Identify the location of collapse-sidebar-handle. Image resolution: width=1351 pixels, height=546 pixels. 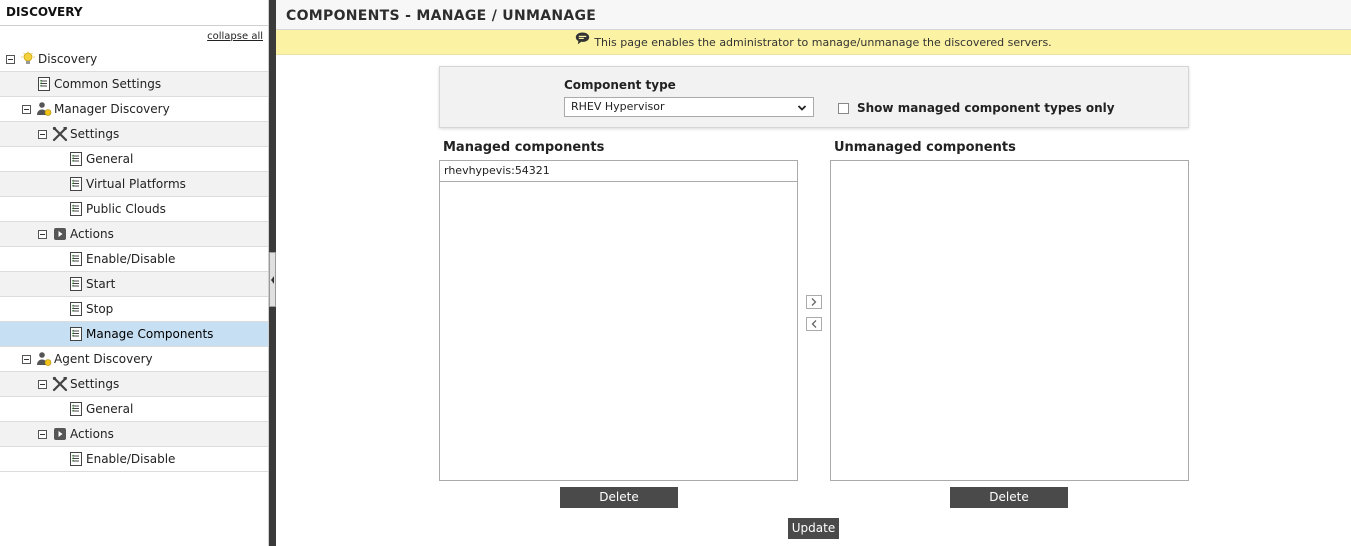
(272, 279).